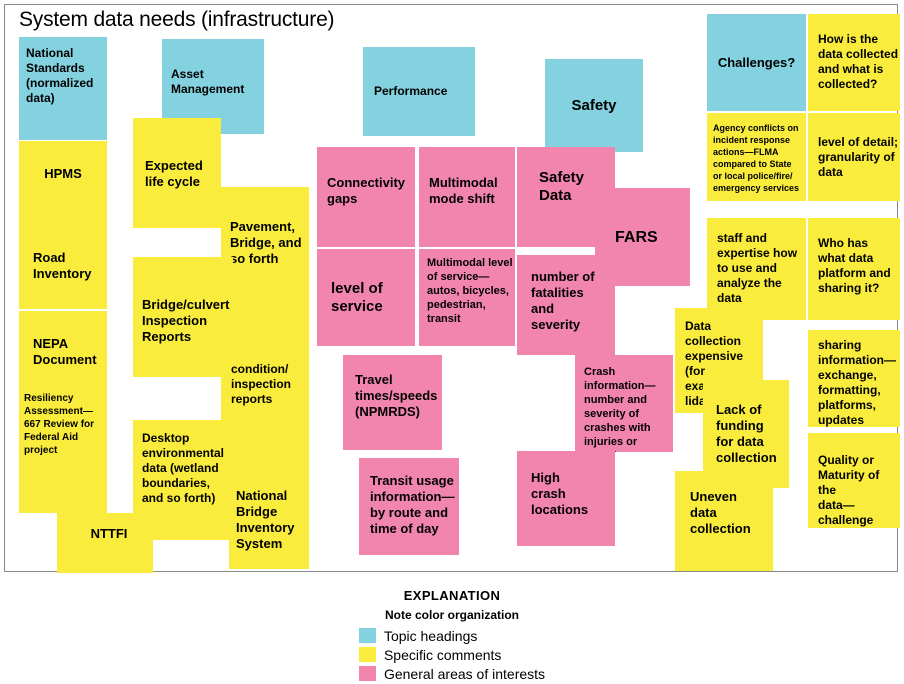 This screenshot has width=904, height=684. I want to click on sticky-note-travel-times-speeds: Travel times/speeds (NPMRDS), so click(392, 402).